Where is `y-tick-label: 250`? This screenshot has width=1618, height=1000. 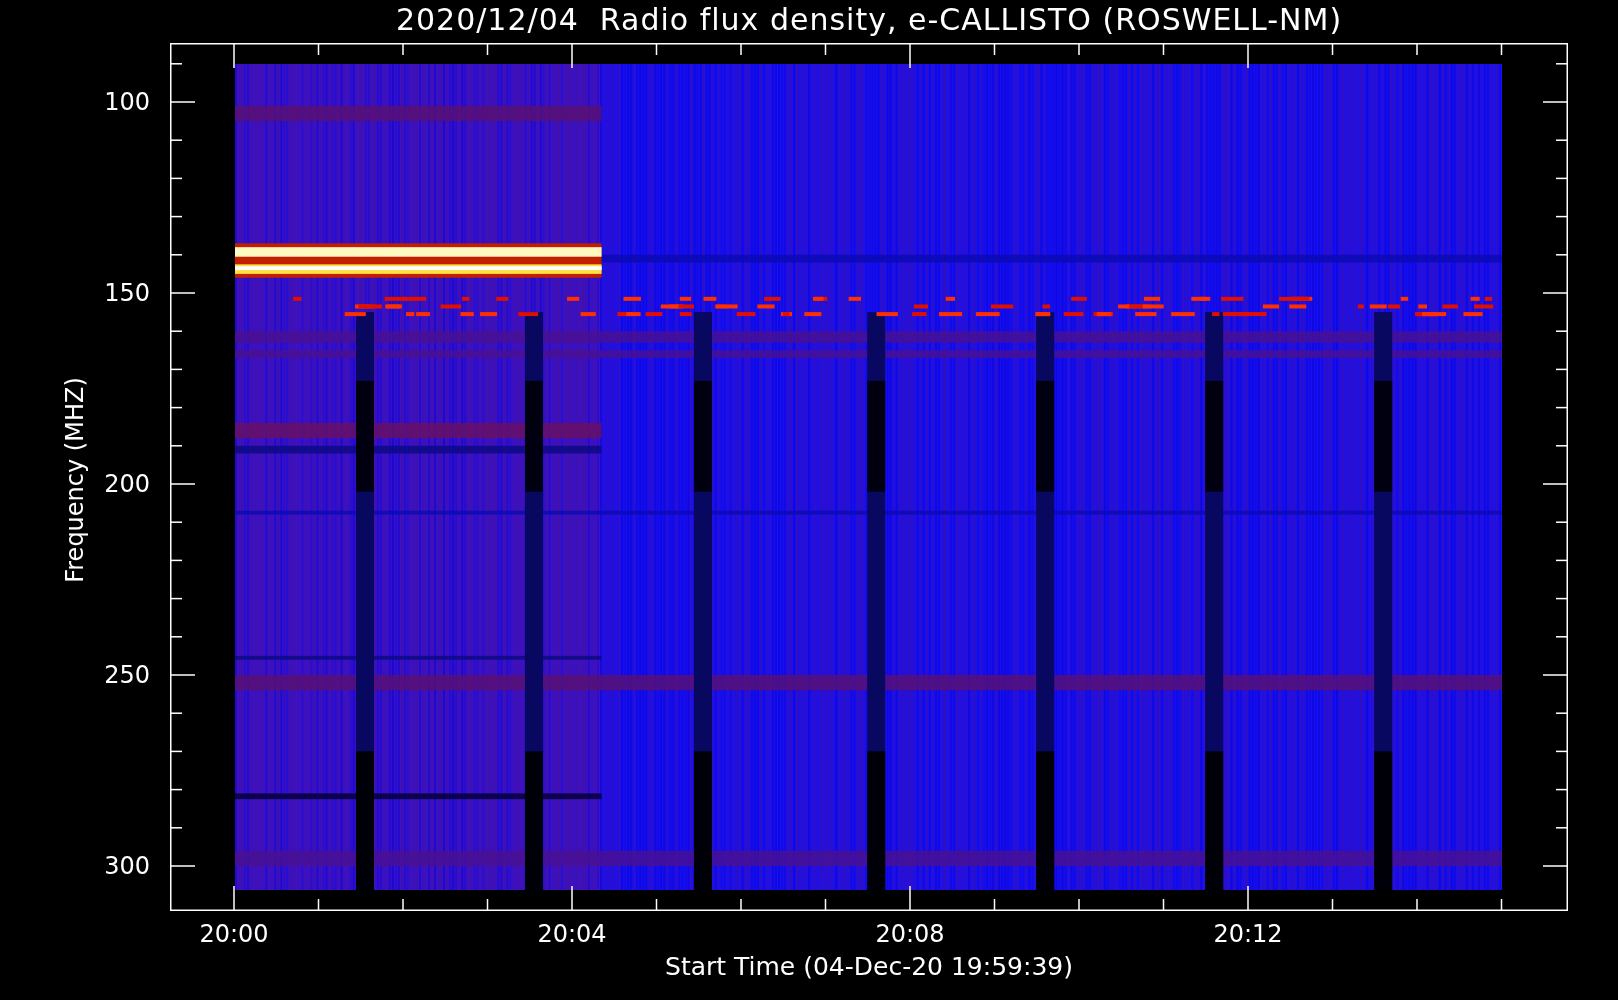 y-tick-label: 250 is located at coordinates (127, 675).